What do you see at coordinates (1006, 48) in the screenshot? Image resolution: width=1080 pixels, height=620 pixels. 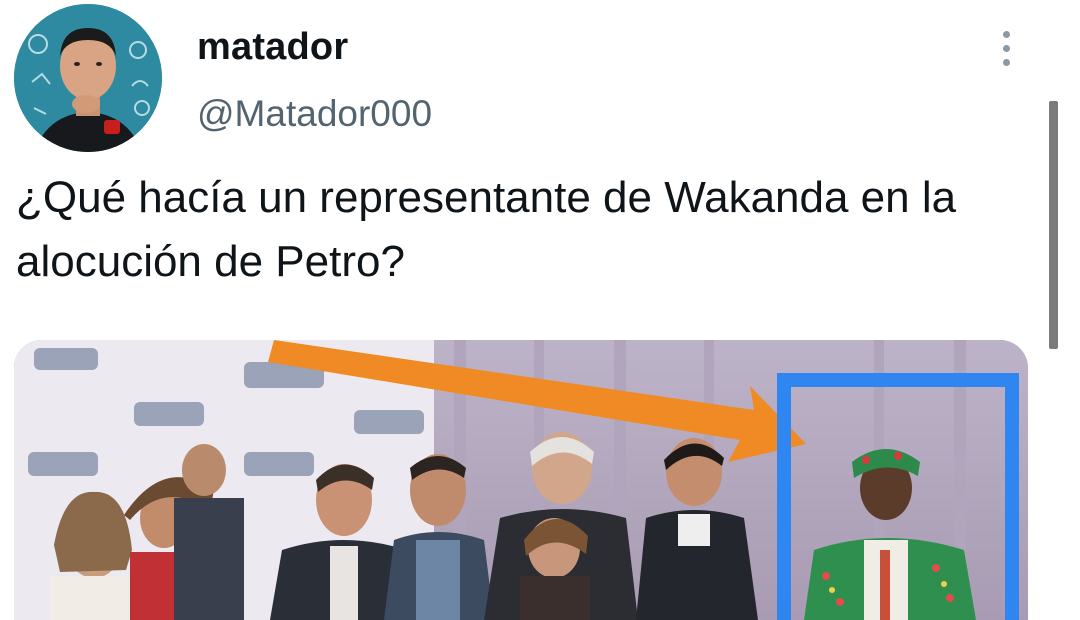 I see `more-options-icon` at bounding box center [1006, 48].